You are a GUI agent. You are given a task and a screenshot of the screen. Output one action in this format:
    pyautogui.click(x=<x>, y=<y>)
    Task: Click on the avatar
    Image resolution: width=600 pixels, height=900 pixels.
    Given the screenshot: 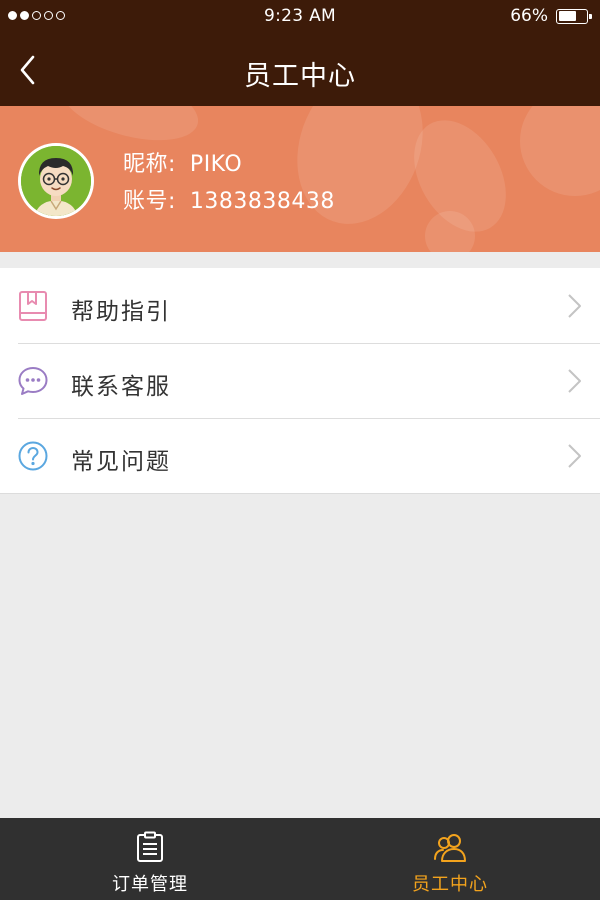 What is the action you would take?
    pyautogui.click(x=56, y=181)
    